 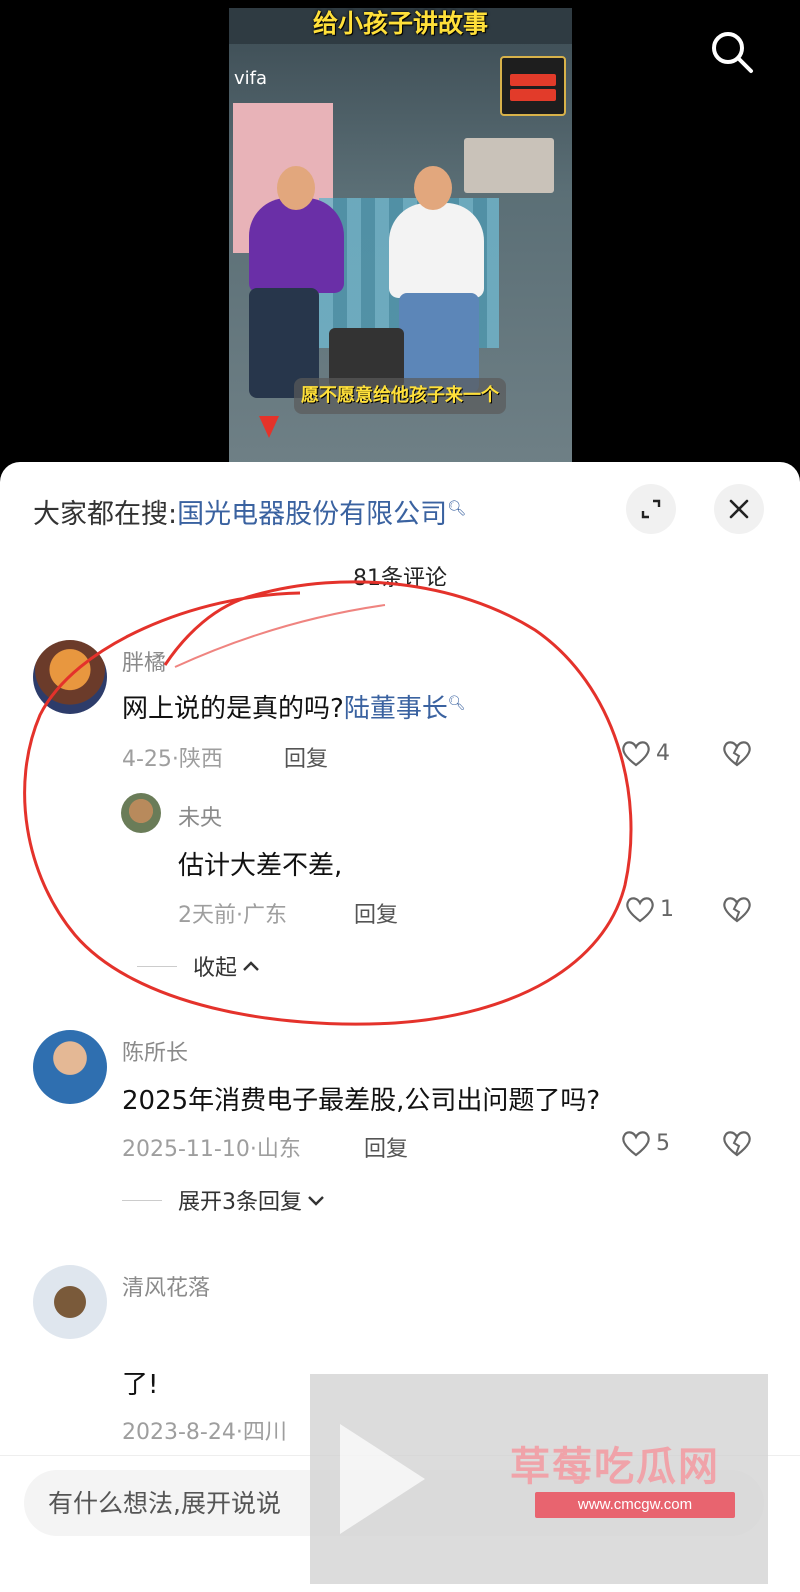 I want to click on person-left-head, so click(x=296, y=188).